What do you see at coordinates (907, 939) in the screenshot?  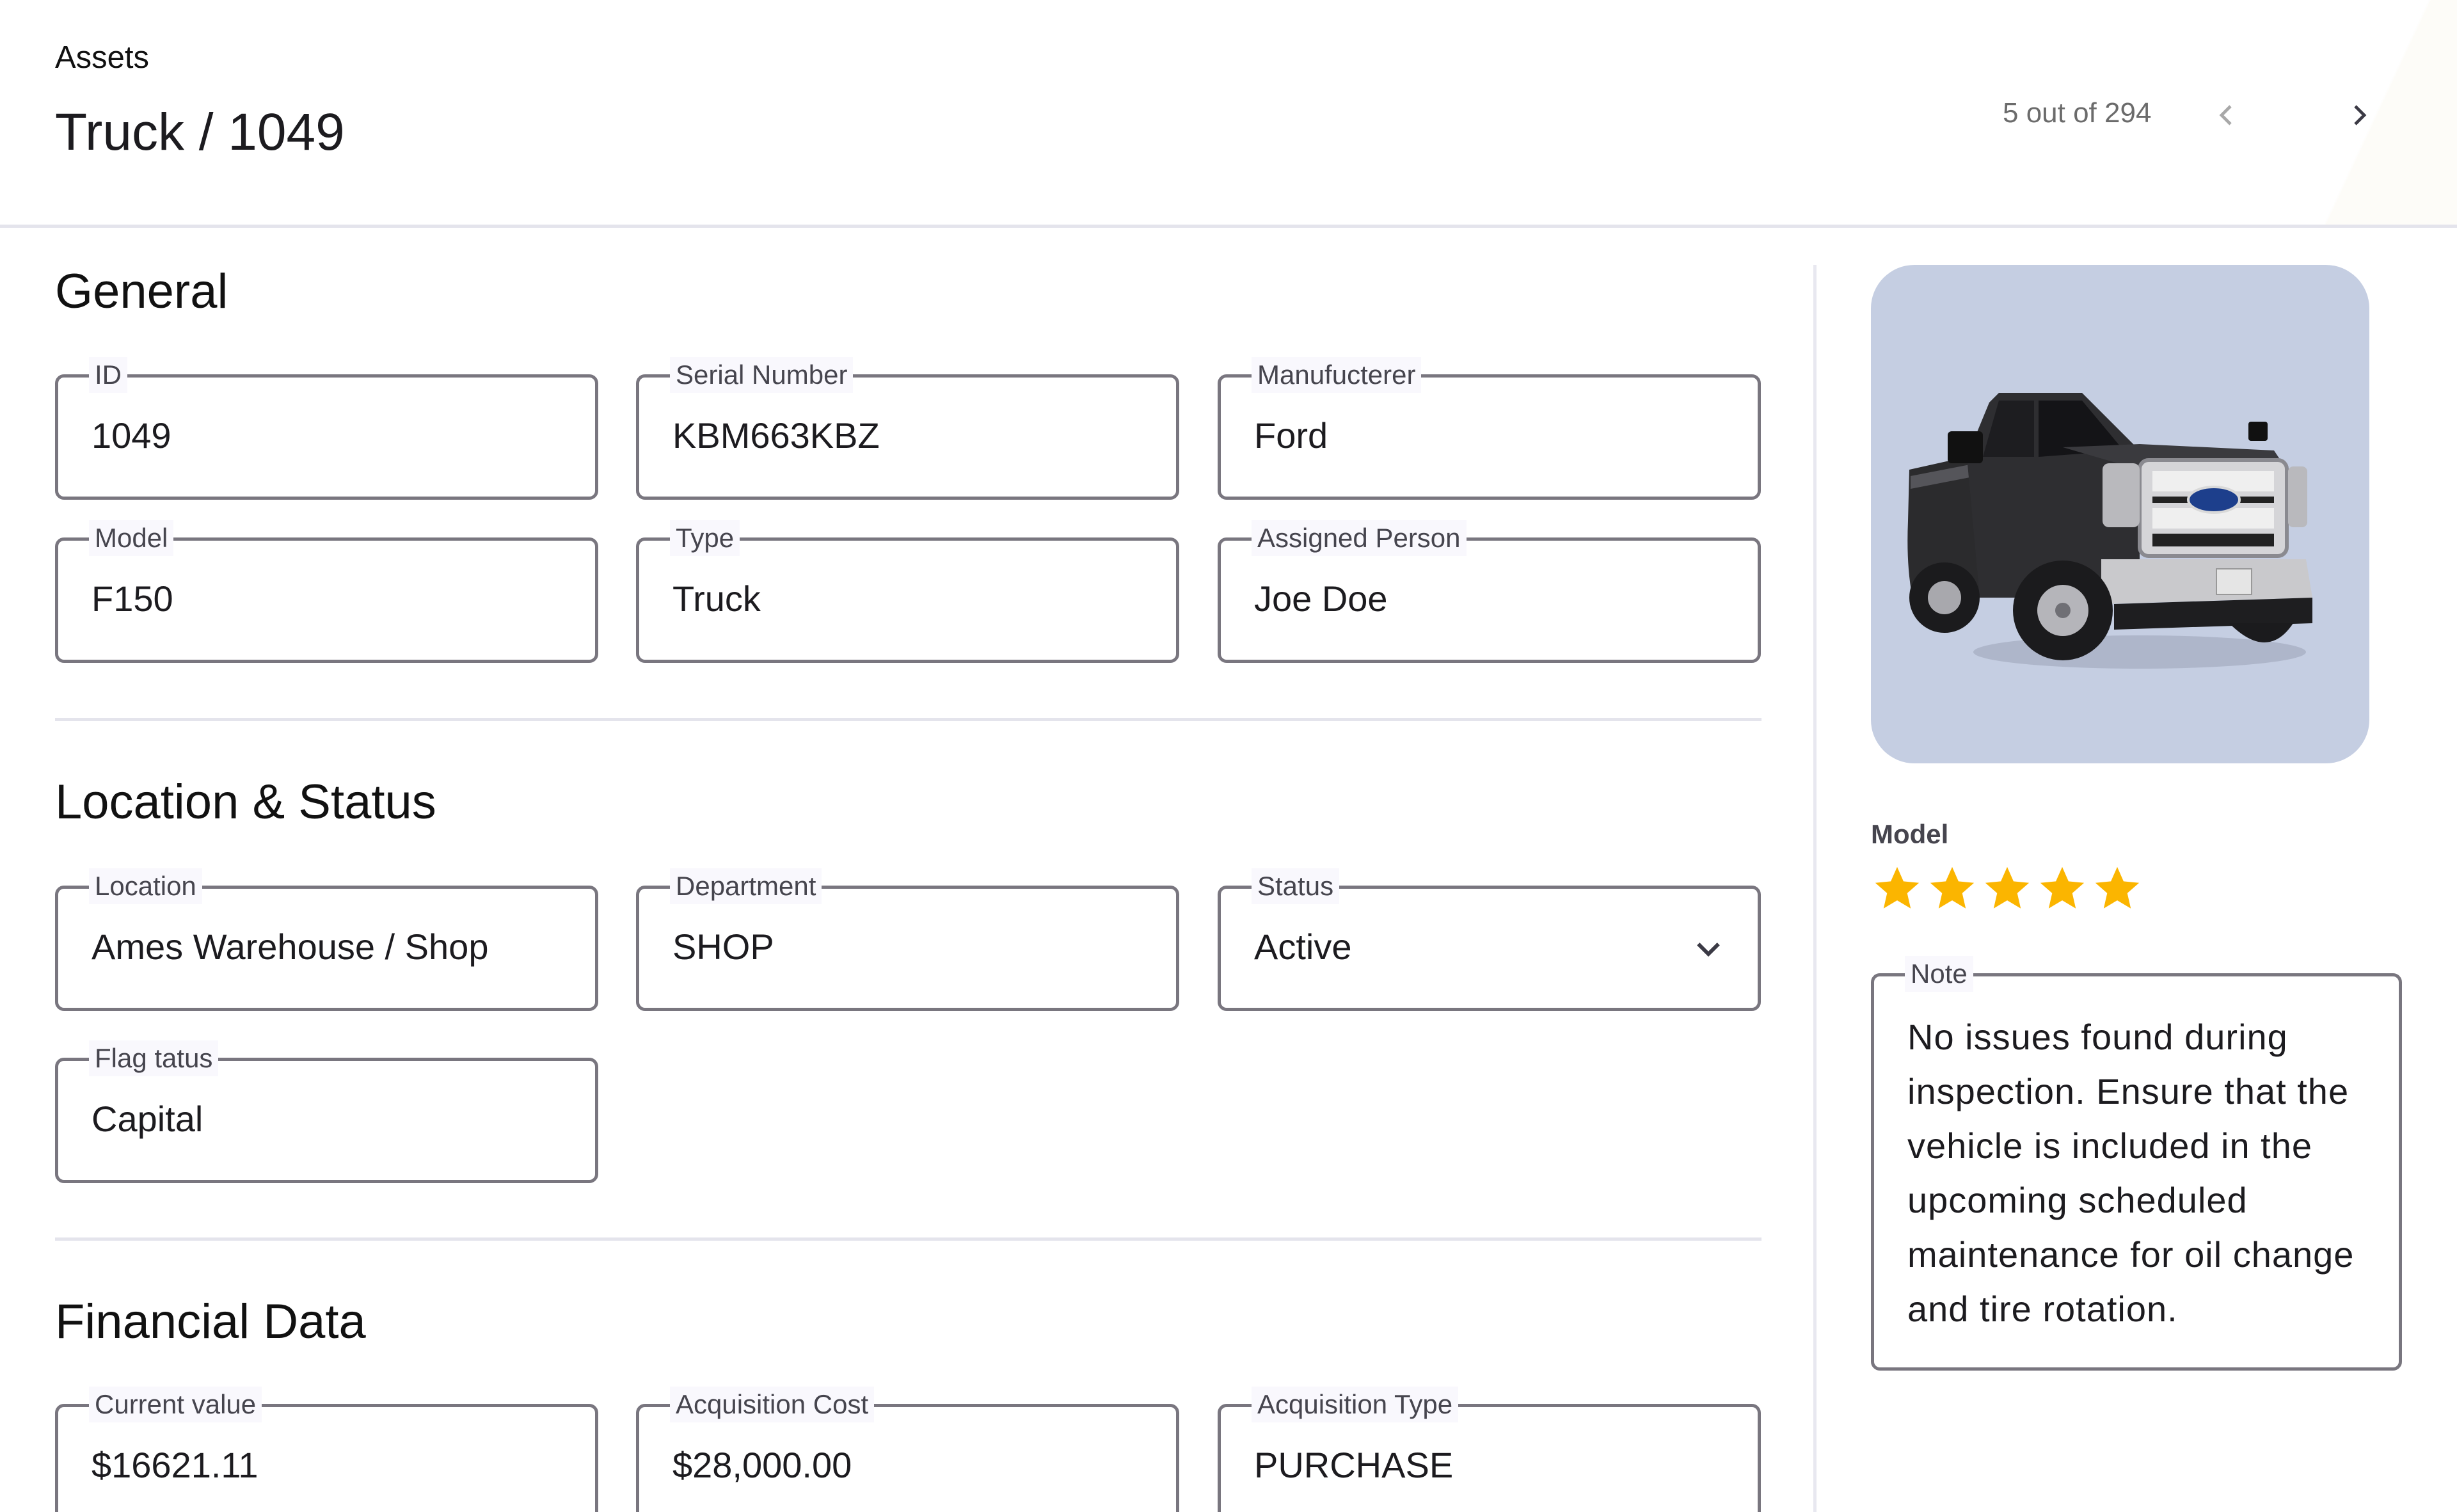 I see `field-department: Department SHOP` at bounding box center [907, 939].